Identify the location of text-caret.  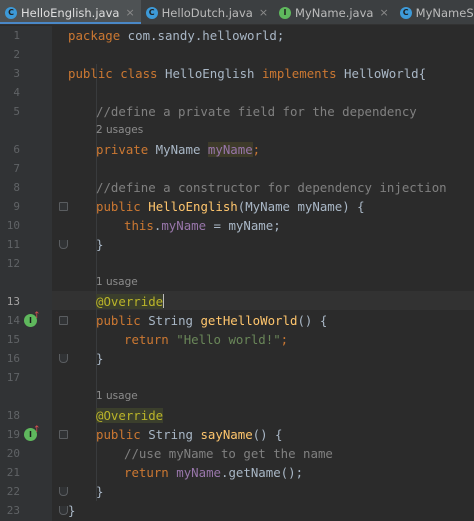
(164, 301).